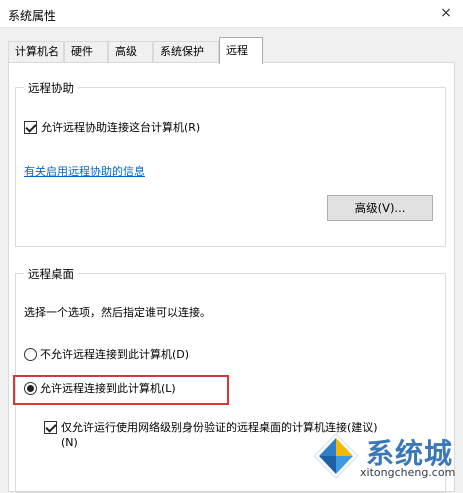 This screenshot has width=463, height=493. I want to click on remote-assistance-info-row: 有关启用远程协助的信息, so click(84, 171).